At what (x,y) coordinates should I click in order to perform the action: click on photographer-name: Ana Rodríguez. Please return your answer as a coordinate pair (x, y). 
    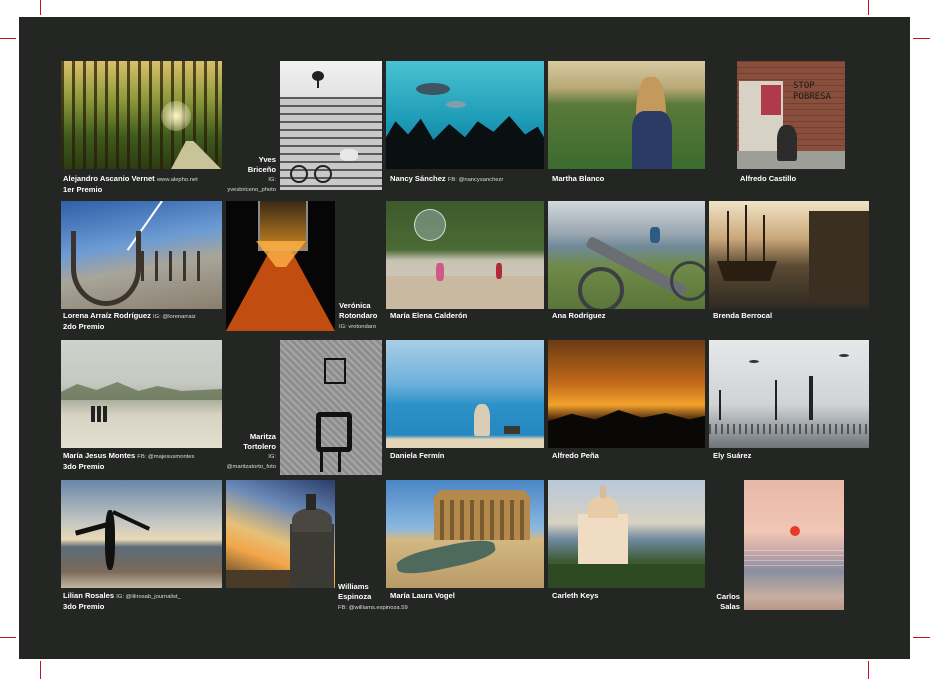
    Looking at the image, I should click on (579, 315).